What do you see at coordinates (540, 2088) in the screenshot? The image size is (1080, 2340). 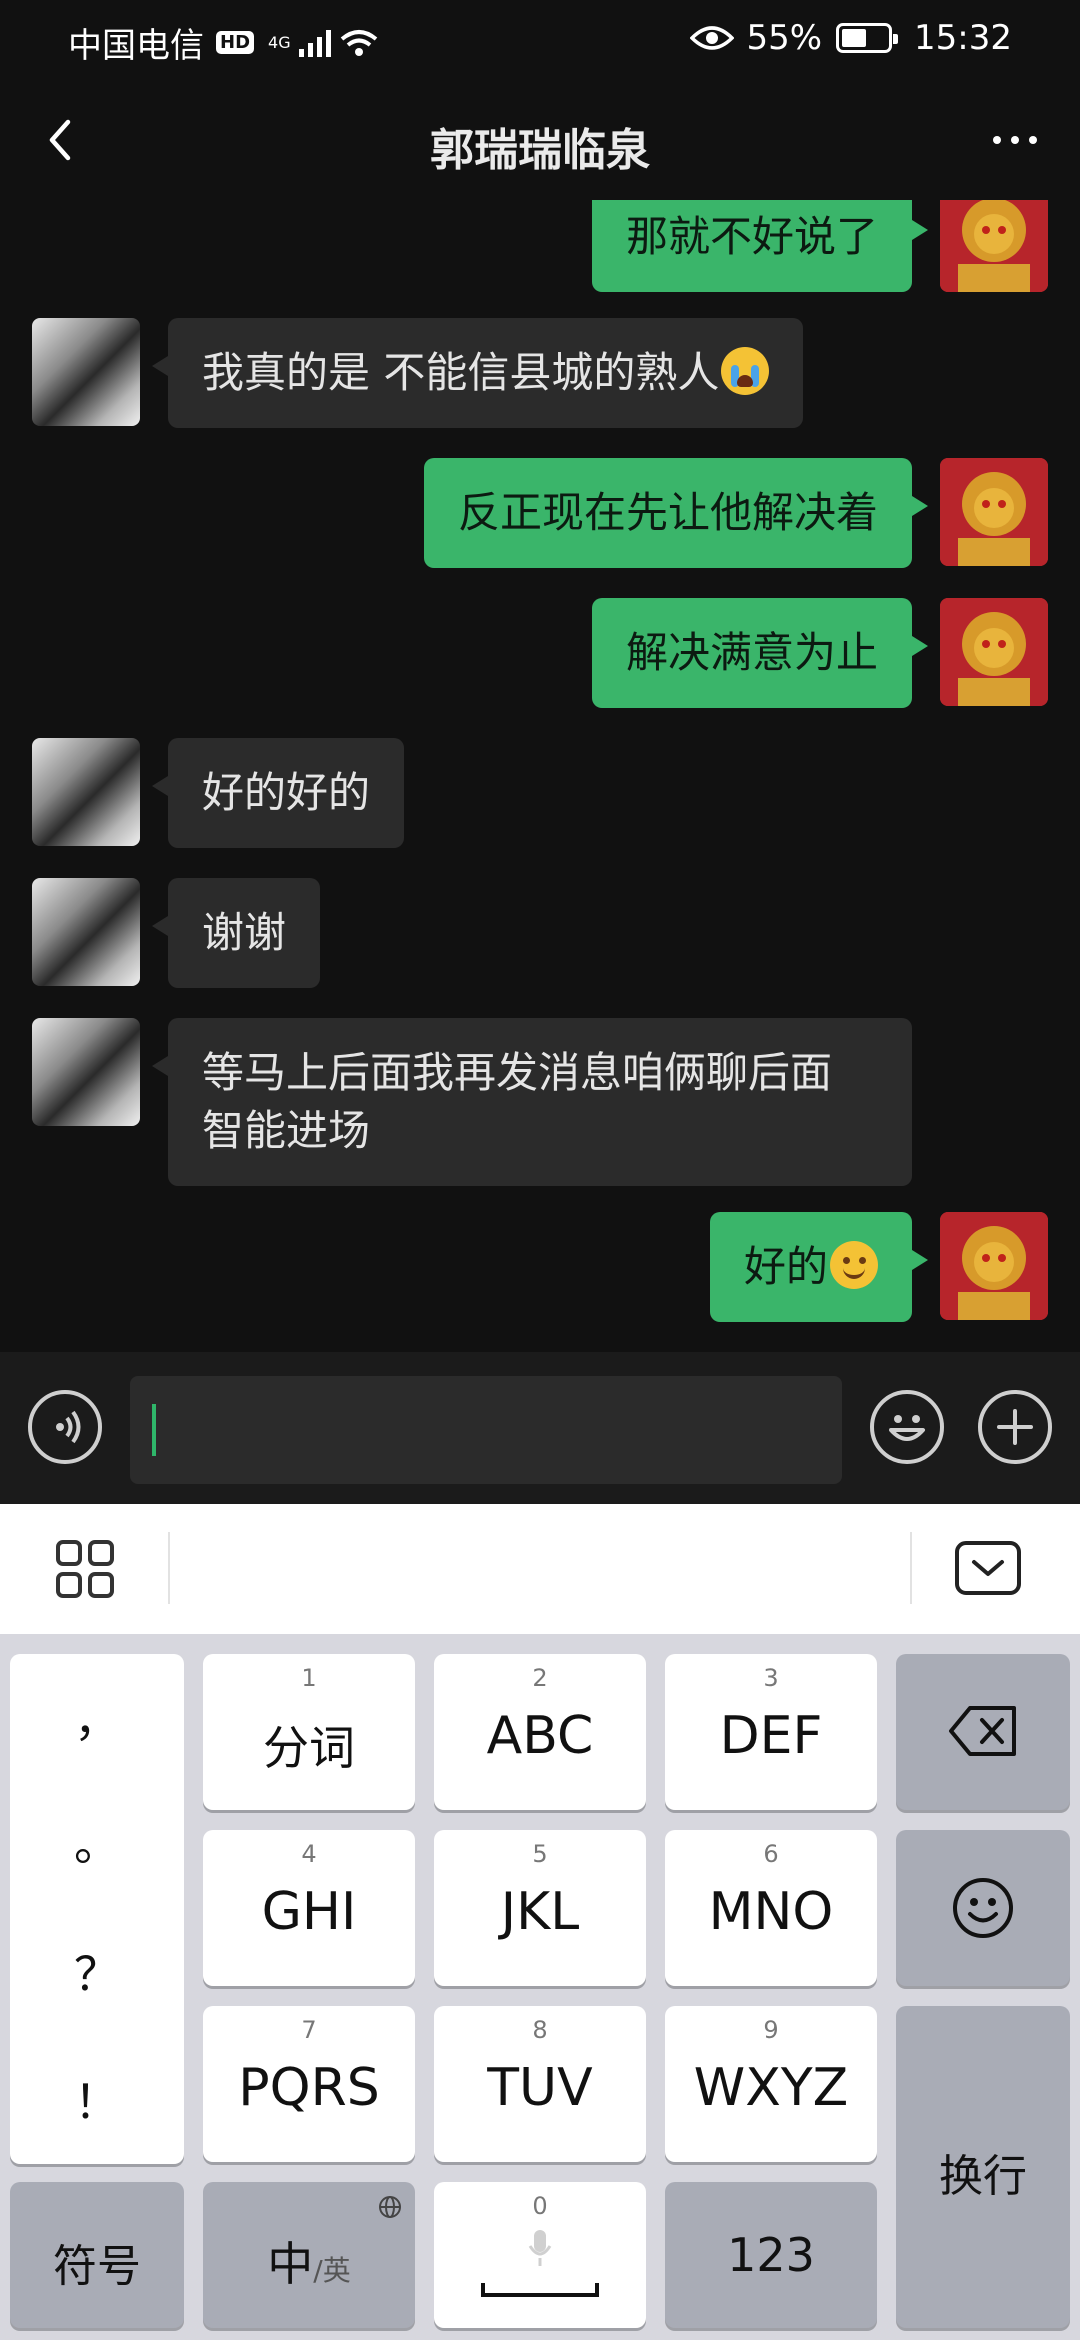 I see `key-label: TUV` at bounding box center [540, 2088].